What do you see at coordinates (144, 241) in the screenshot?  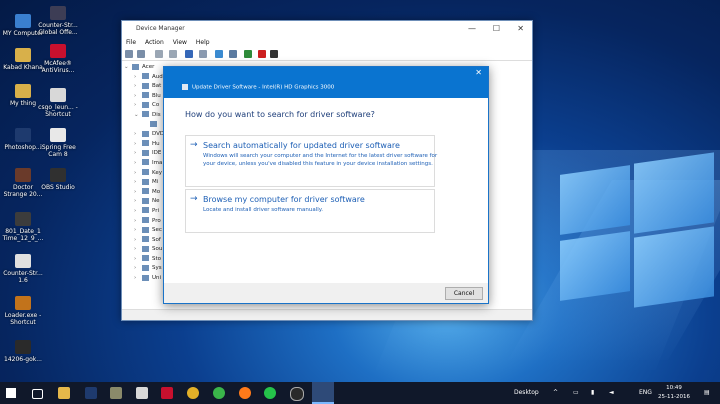 I see `tree-item: › Sof` at bounding box center [144, 241].